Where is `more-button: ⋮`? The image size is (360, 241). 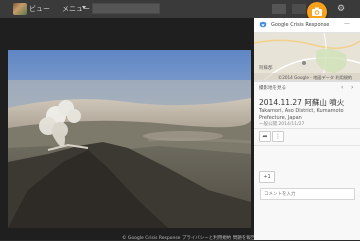
more-button: ⋮ is located at coordinates (278, 136).